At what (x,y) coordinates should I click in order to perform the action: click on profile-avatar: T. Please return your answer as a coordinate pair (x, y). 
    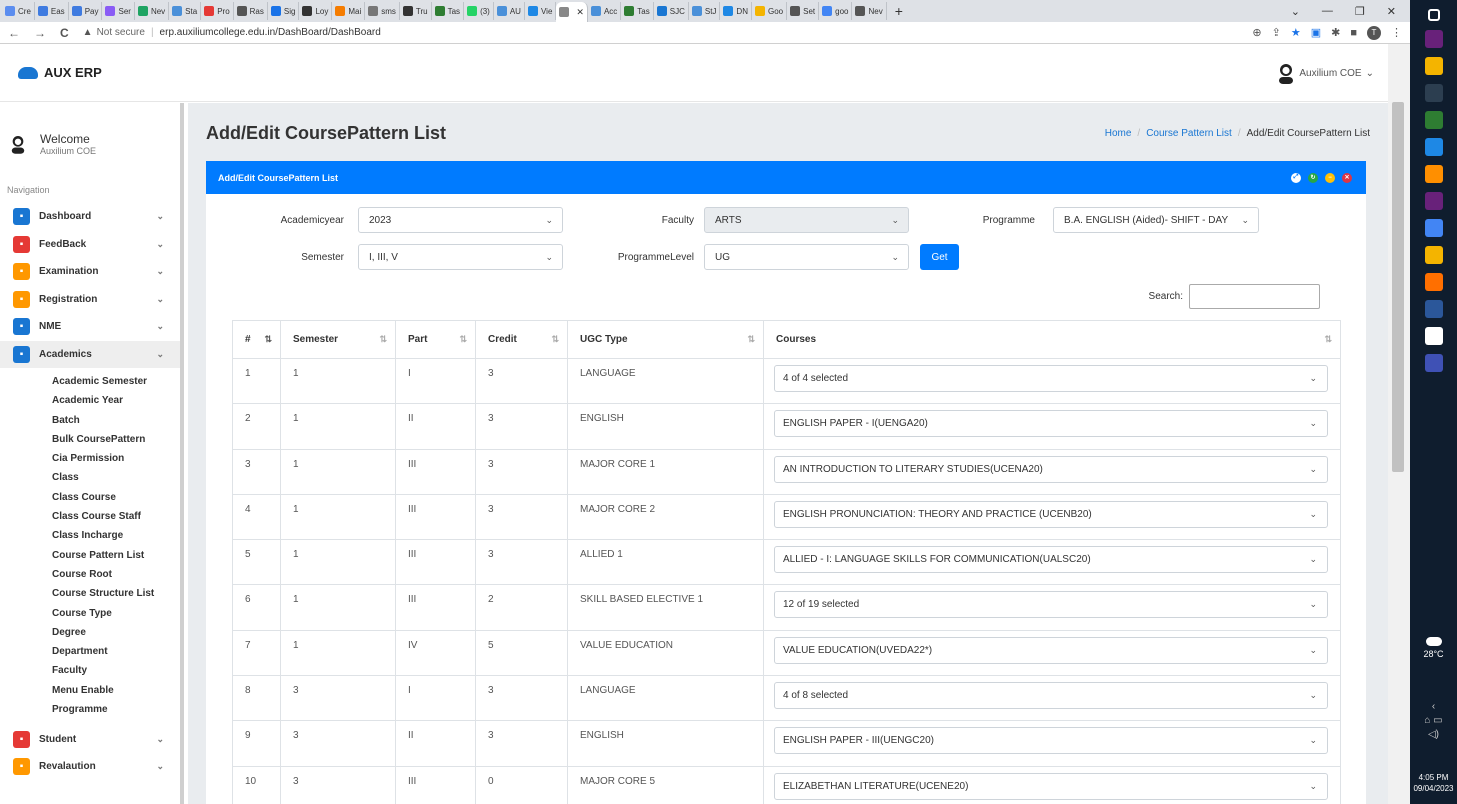
    Looking at the image, I should click on (1374, 32).